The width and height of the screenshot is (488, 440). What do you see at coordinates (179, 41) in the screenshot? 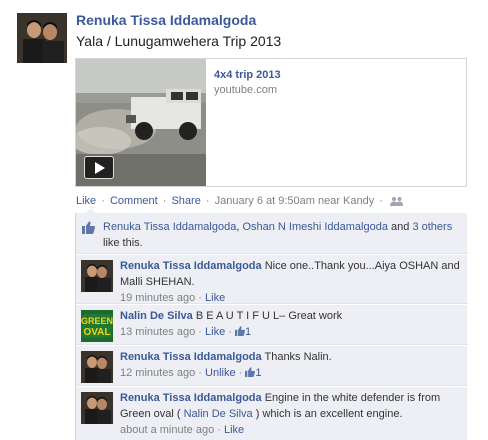
I see `post-message: Yala / Lunugamwehera Trip 2013` at bounding box center [179, 41].